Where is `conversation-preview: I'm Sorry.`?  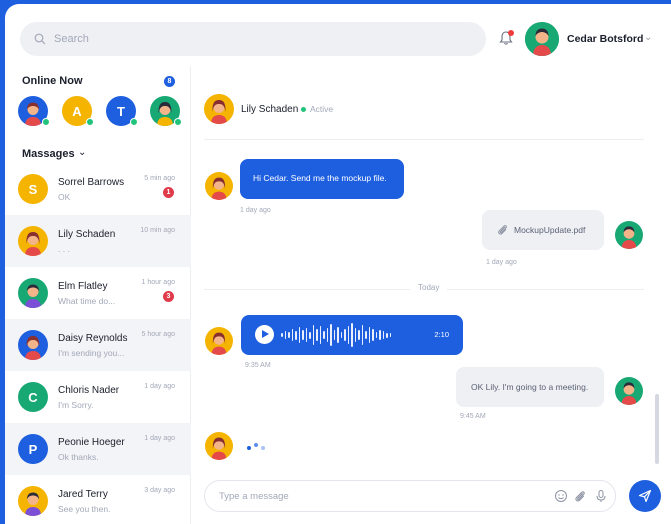
conversation-preview: I'm Sorry. is located at coordinates (76, 404).